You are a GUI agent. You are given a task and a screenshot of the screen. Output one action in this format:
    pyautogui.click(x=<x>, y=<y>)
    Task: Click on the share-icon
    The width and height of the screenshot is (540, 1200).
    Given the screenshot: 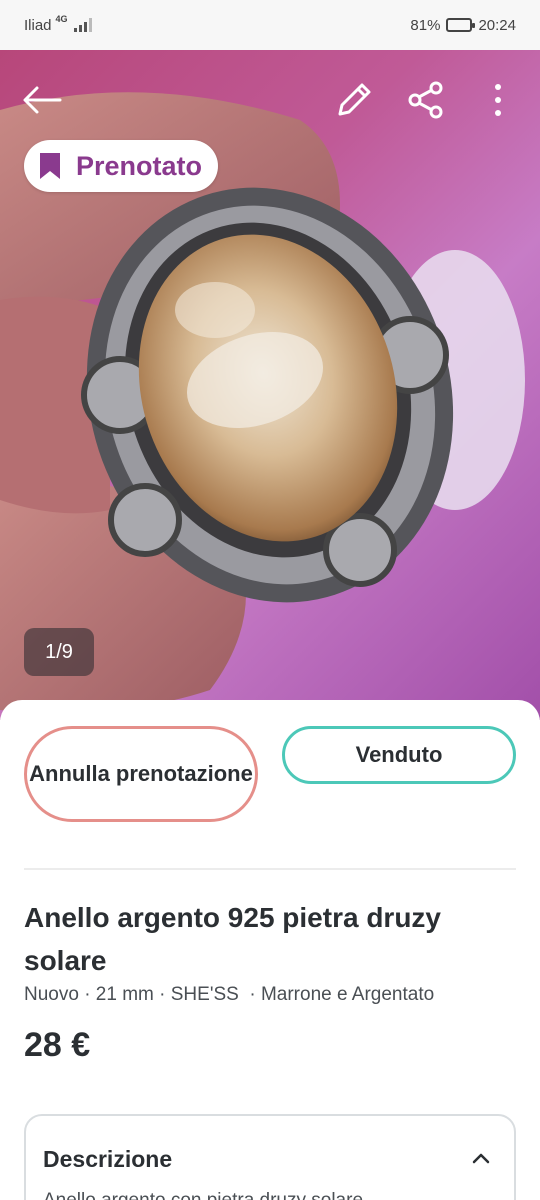 What is the action you would take?
    pyautogui.click(x=425, y=100)
    